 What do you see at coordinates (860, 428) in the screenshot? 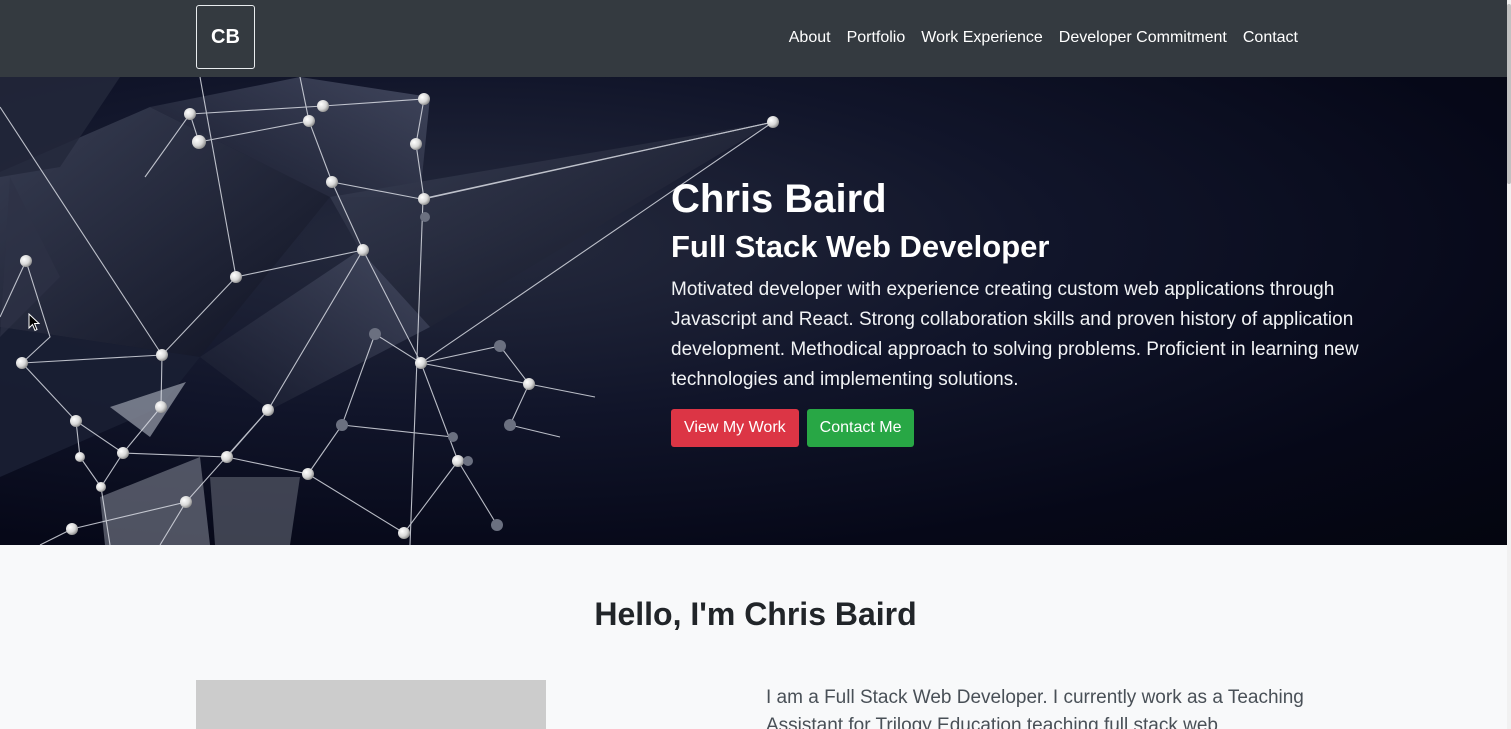
I see `contact-me-button: Contact Me` at bounding box center [860, 428].